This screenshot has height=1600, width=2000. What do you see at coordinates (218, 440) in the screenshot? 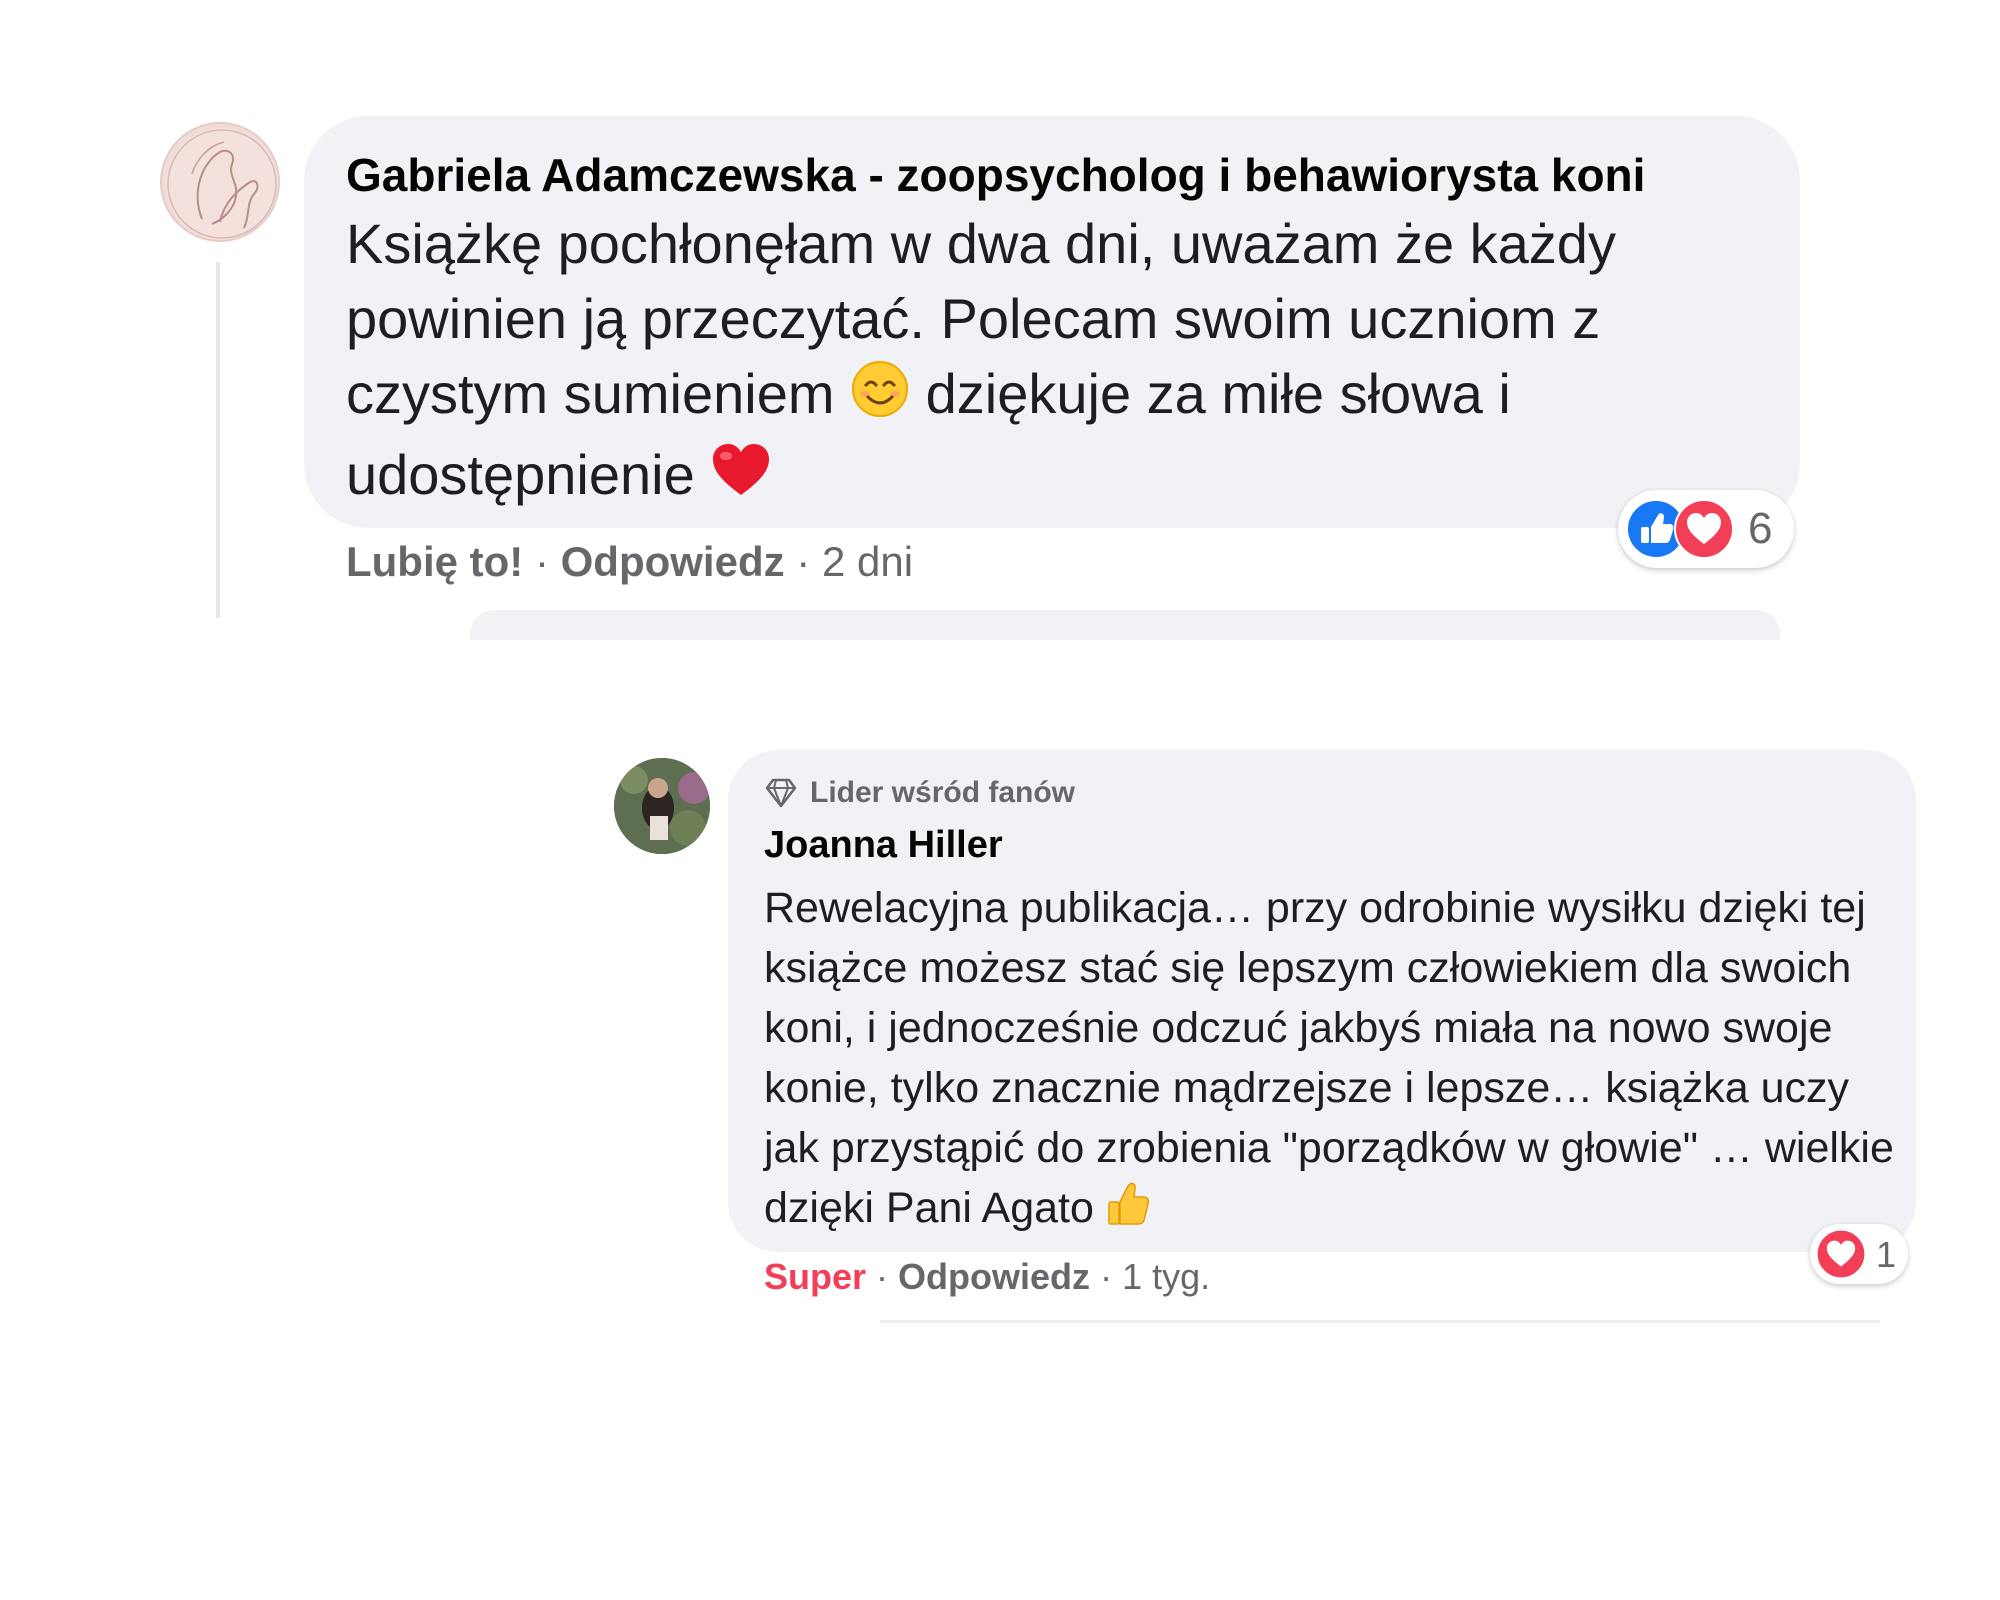
I see `thread-line` at bounding box center [218, 440].